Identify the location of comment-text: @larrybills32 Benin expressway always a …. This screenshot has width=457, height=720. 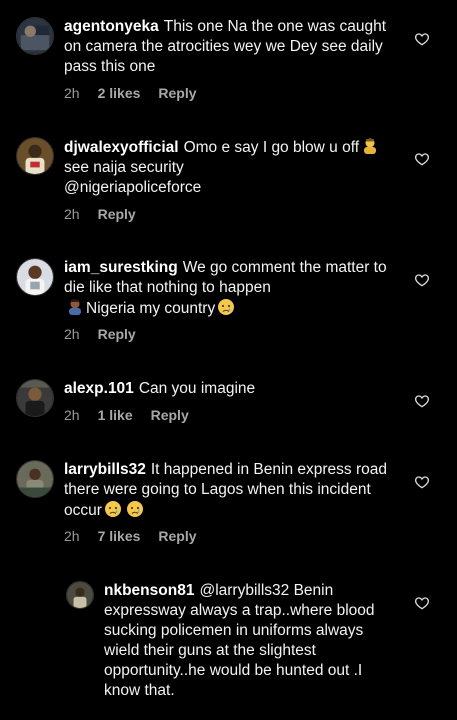
(239, 640).